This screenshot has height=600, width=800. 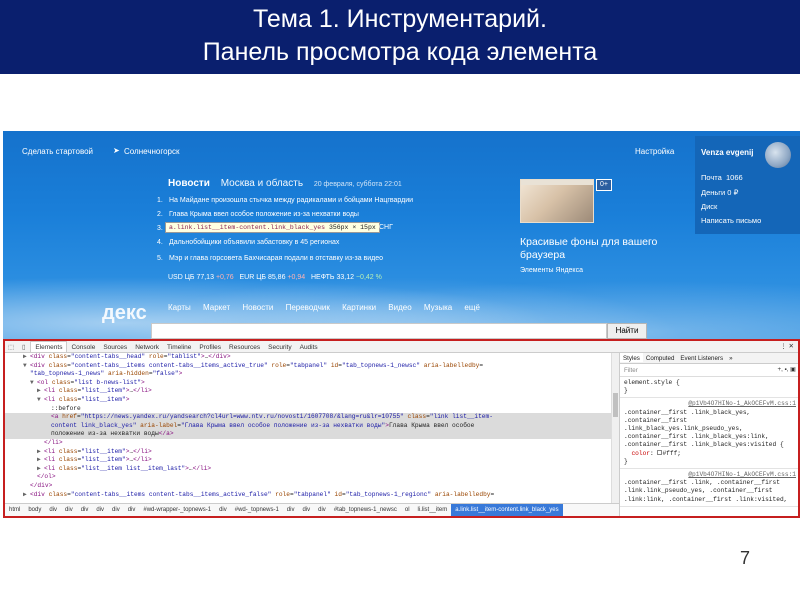 What do you see at coordinates (386, 227) in the screenshot?
I see `news-sng-link: СНГ` at bounding box center [386, 227].